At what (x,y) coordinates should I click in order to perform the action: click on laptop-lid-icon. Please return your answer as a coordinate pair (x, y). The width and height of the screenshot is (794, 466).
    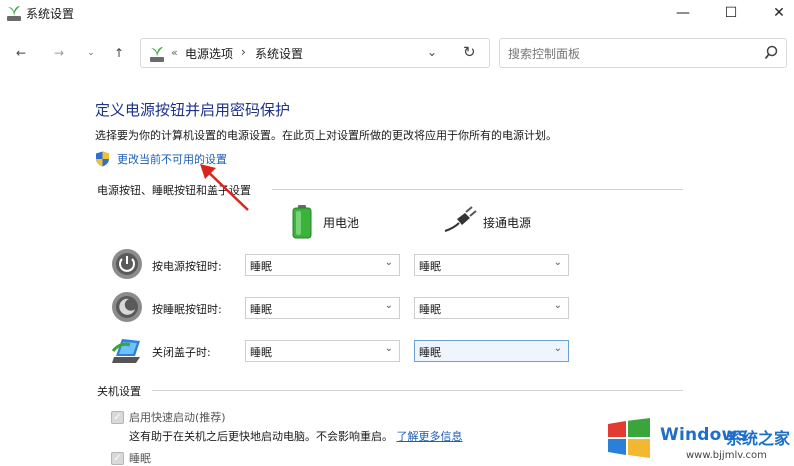
    Looking at the image, I should click on (125, 351).